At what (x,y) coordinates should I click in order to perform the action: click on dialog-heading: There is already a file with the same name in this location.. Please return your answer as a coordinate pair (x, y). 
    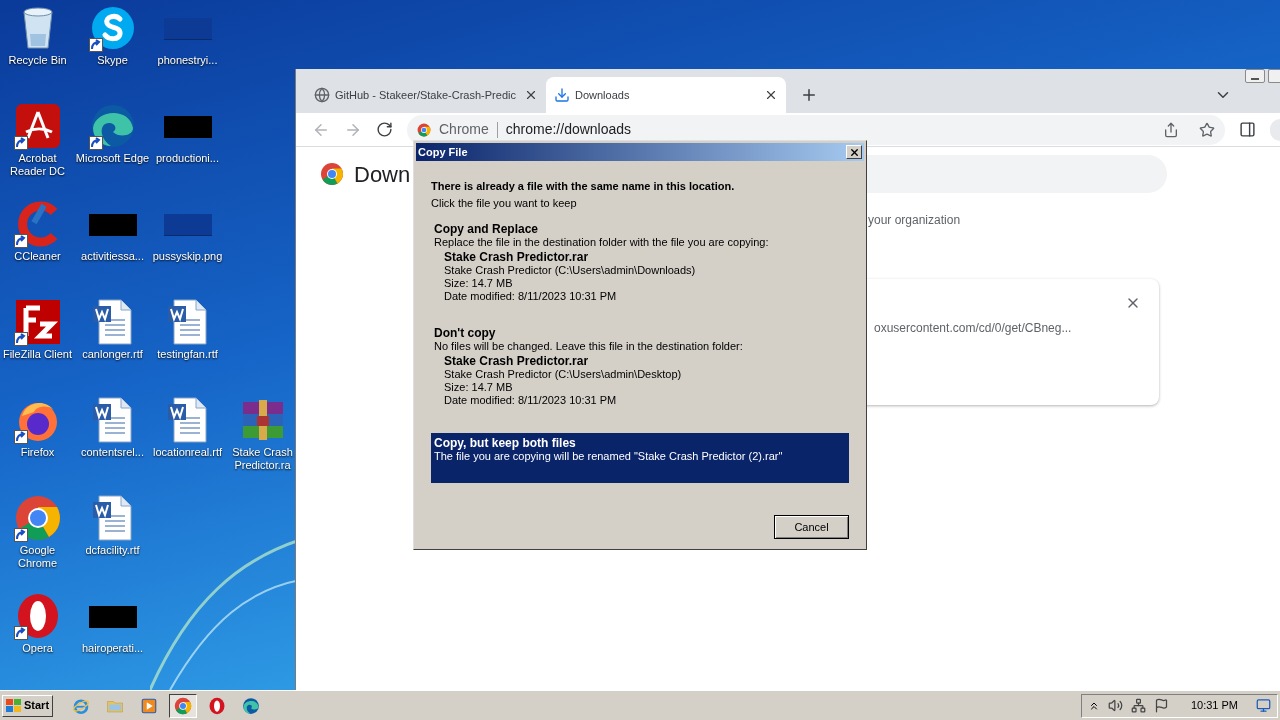
    Looking at the image, I should click on (583, 186).